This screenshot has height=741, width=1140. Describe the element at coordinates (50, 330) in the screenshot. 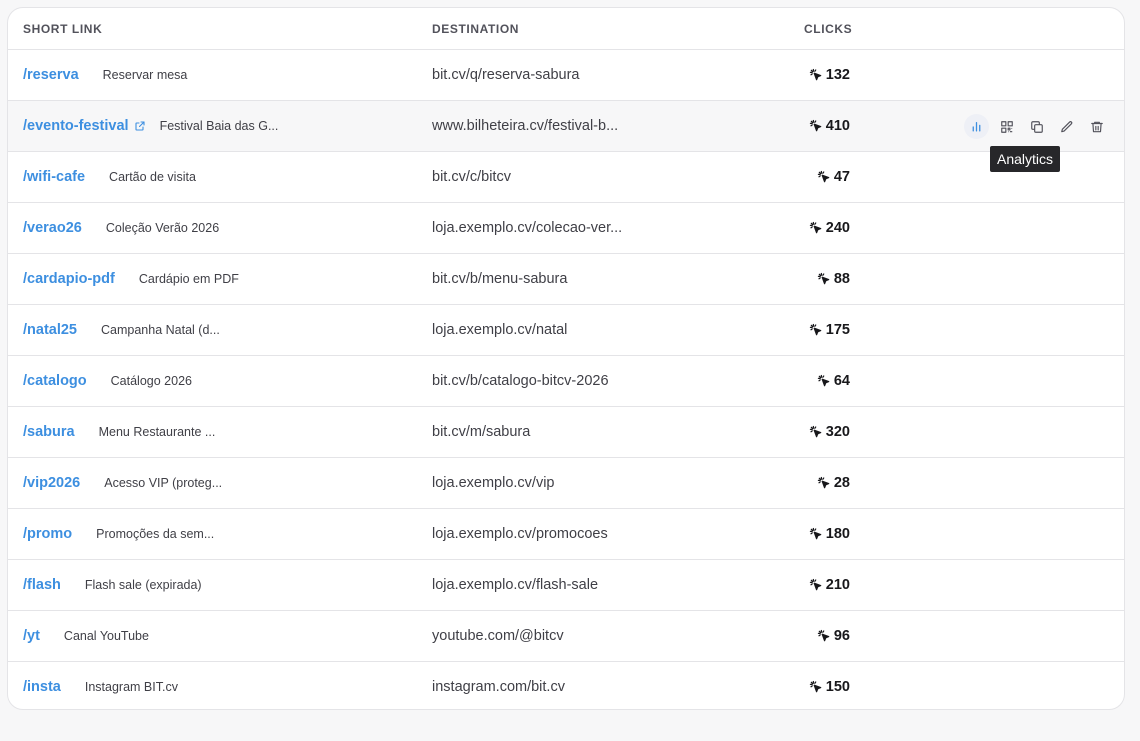

I see `short-link: /natal25` at that location.